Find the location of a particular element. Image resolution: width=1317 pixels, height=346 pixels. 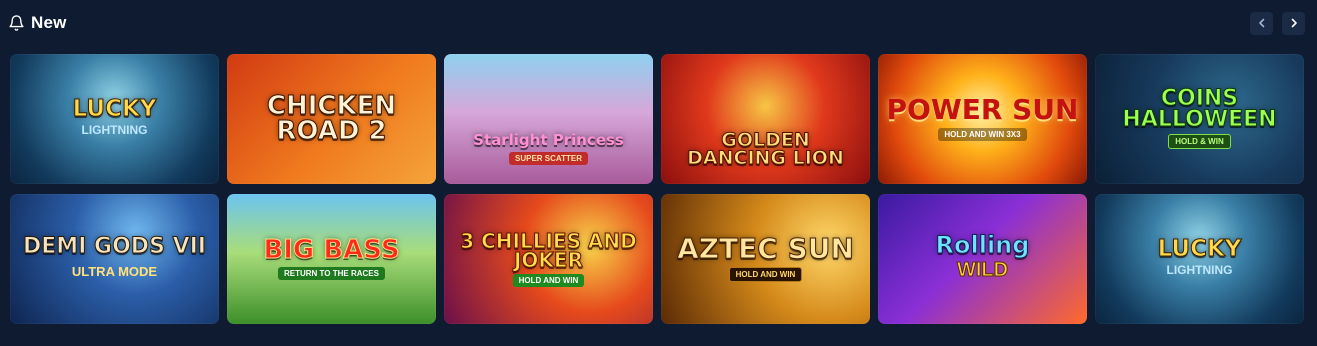

game-tile-rolling-wild: Rolling WILD is located at coordinates (982, 259).